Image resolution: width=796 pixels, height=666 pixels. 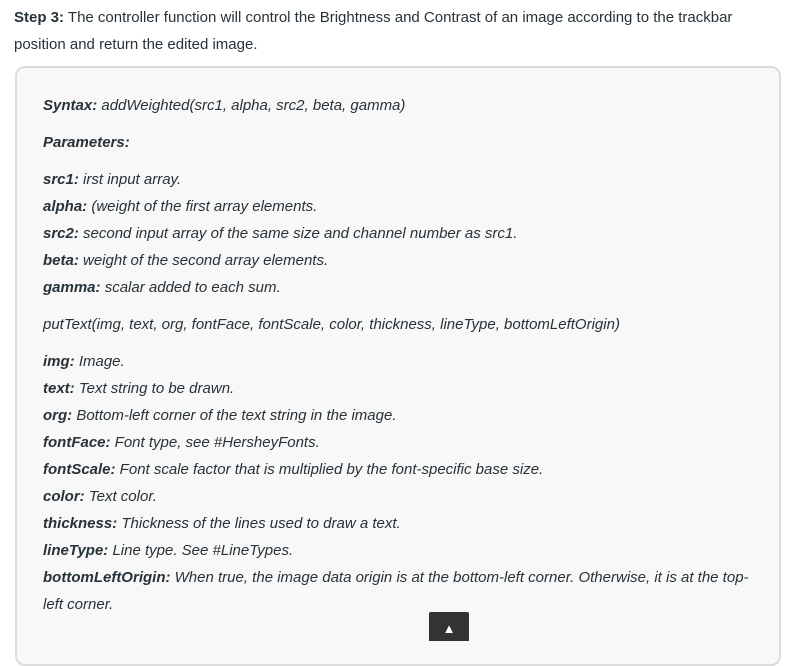 I want to click on syntax-label: Syntax:, so click(x=70, y=105).